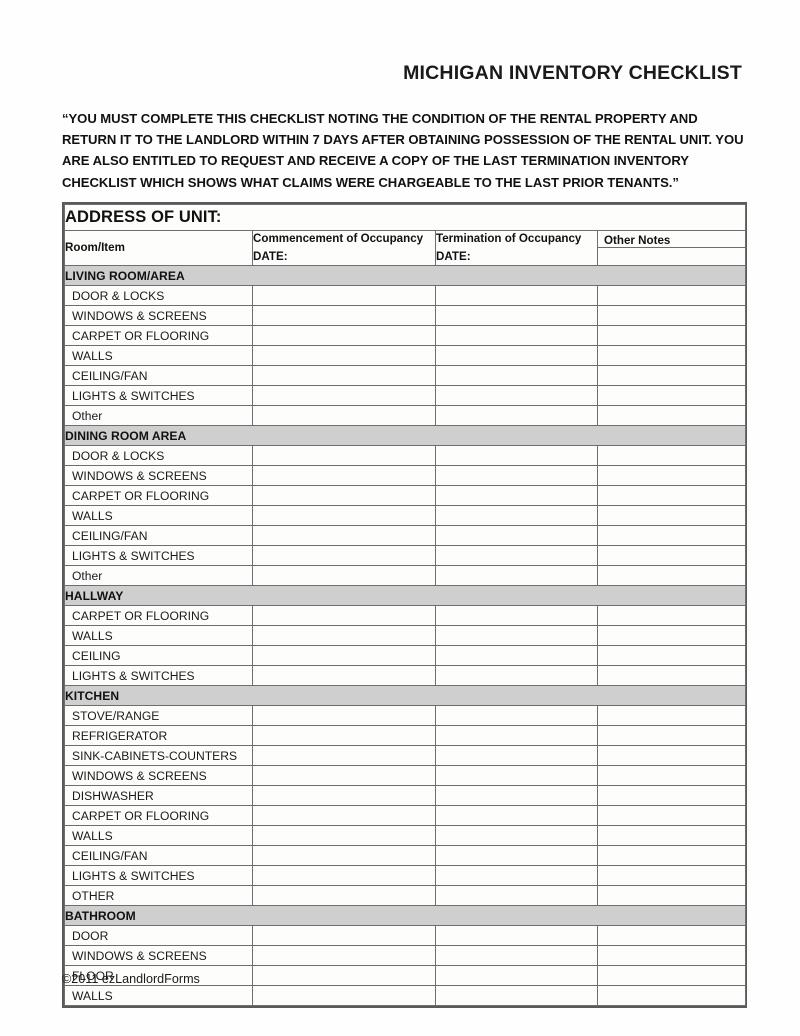 Image resolution: width=800 pixels, height=1036 pixels. What do you see at coordinates (344, 257) in the screenshot?
I see `commencement-date-label: DATE:` at bounding box center [344, 257].